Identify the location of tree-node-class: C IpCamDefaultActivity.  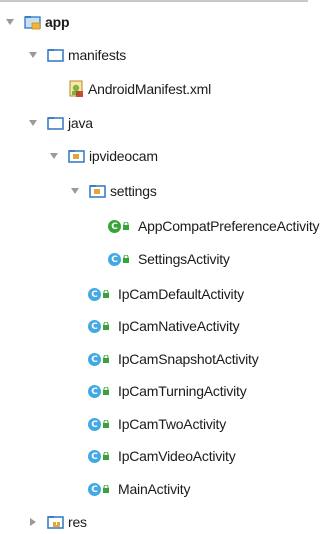
(154, 294).